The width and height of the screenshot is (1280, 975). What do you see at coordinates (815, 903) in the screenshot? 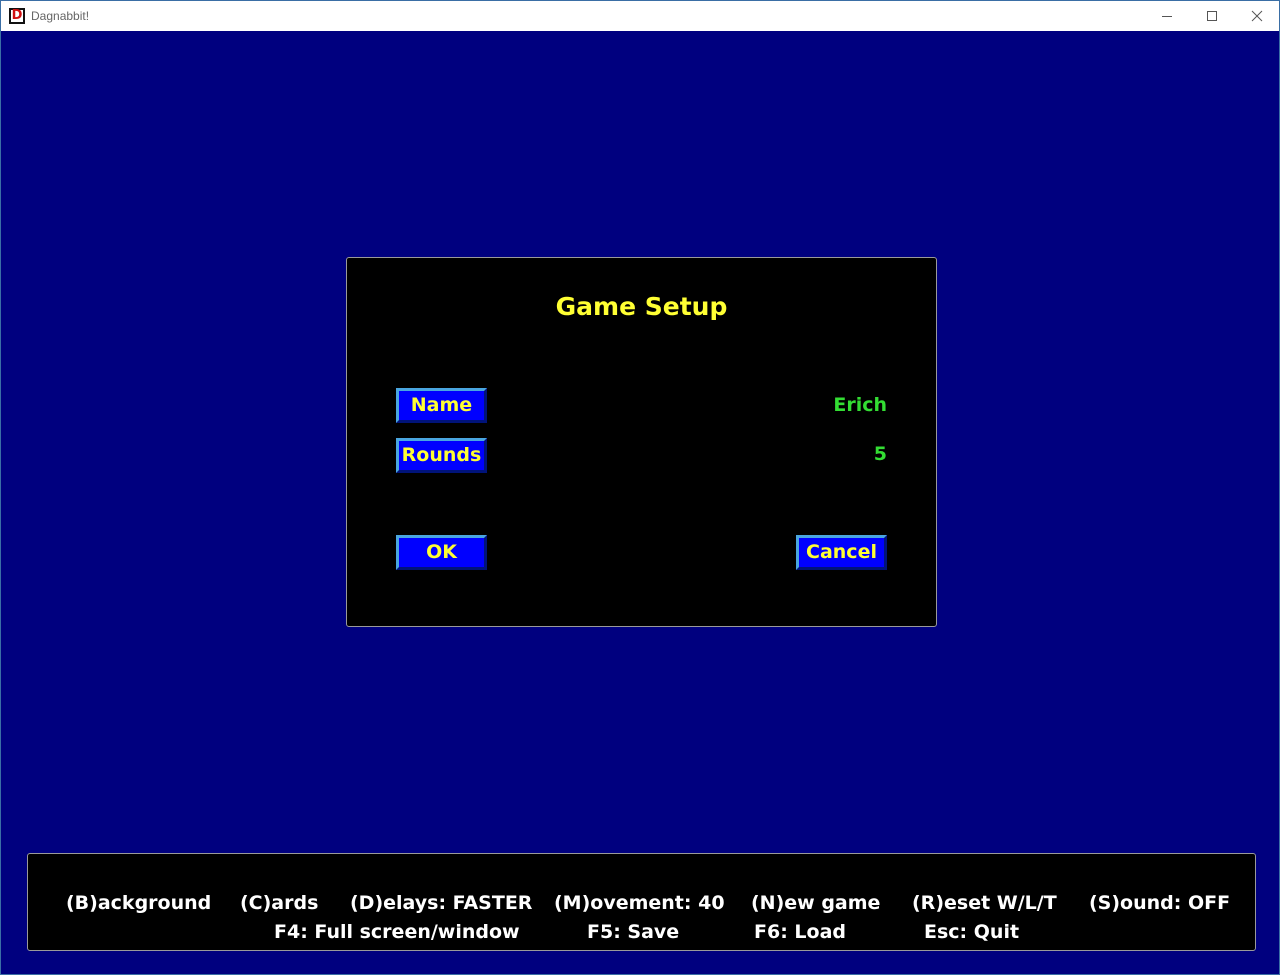
I see `shortcut-new-game: (N)ew game` at bounding box center [815, 903].